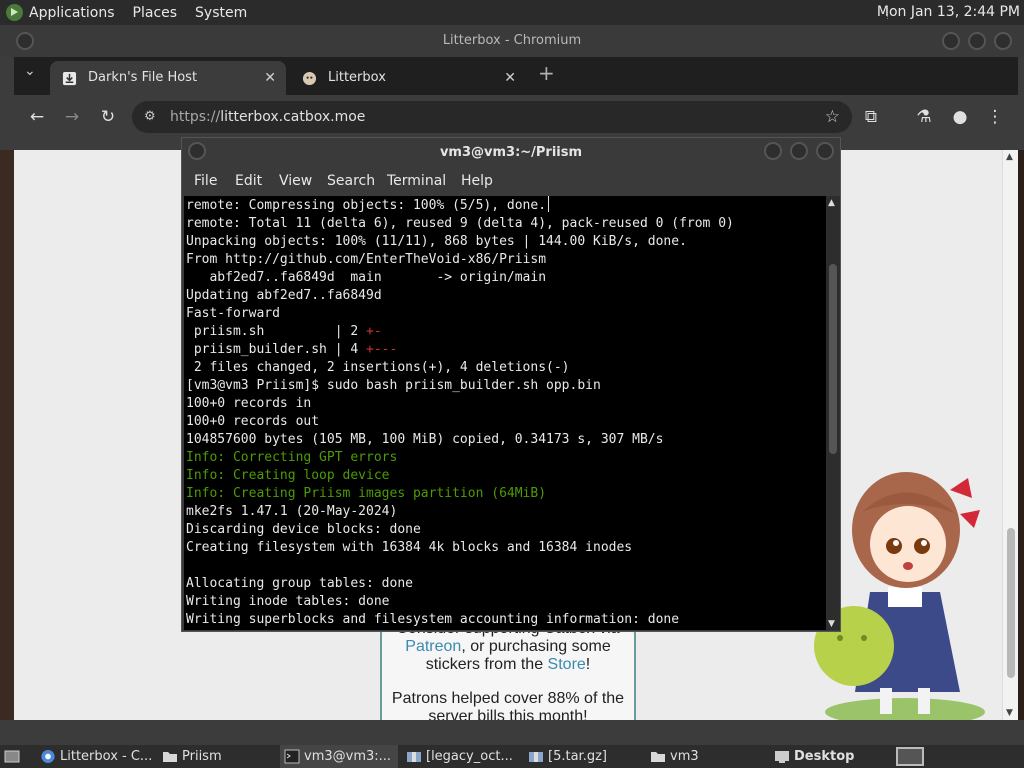 This screenshot has width=1024, height=768. What do you see at coordinates (292, 511) in the screenshot?
I see `terminal-line: mke2fs 1.47.1 (20-May-2024)` at bounding box center [292, 511].